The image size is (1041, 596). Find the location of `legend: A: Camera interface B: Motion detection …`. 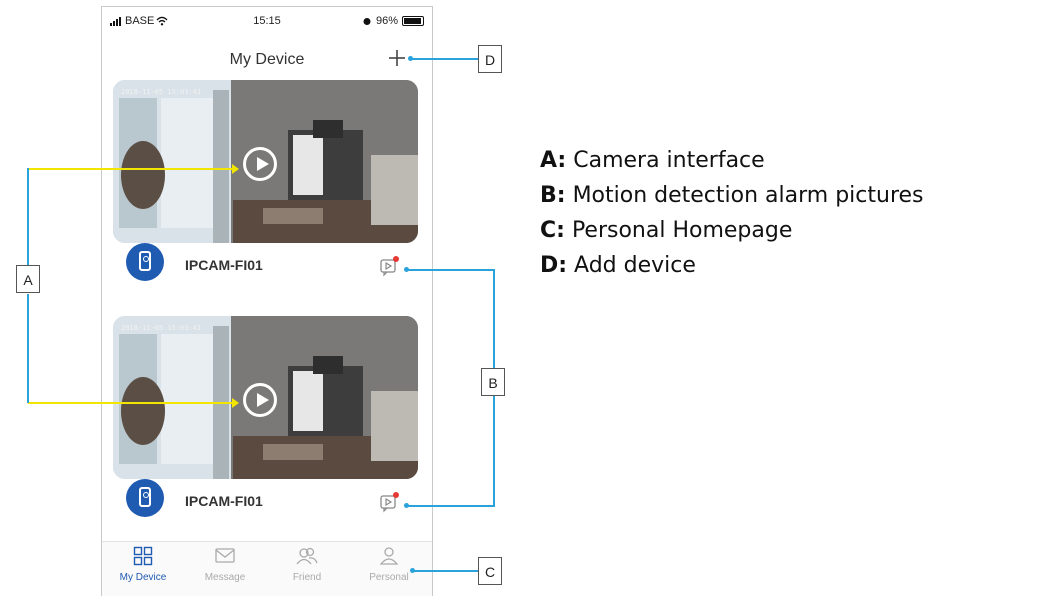

legend: A: Camera interface B: Motion detection … is located at coordinates (732, 213).